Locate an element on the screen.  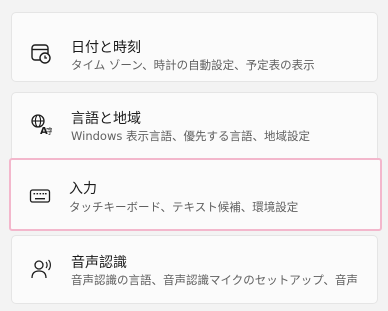
settings-item-subtitle: タイム ゾーン、時計の自動設定、予定表の表示 is located at coordinates (193, 65).